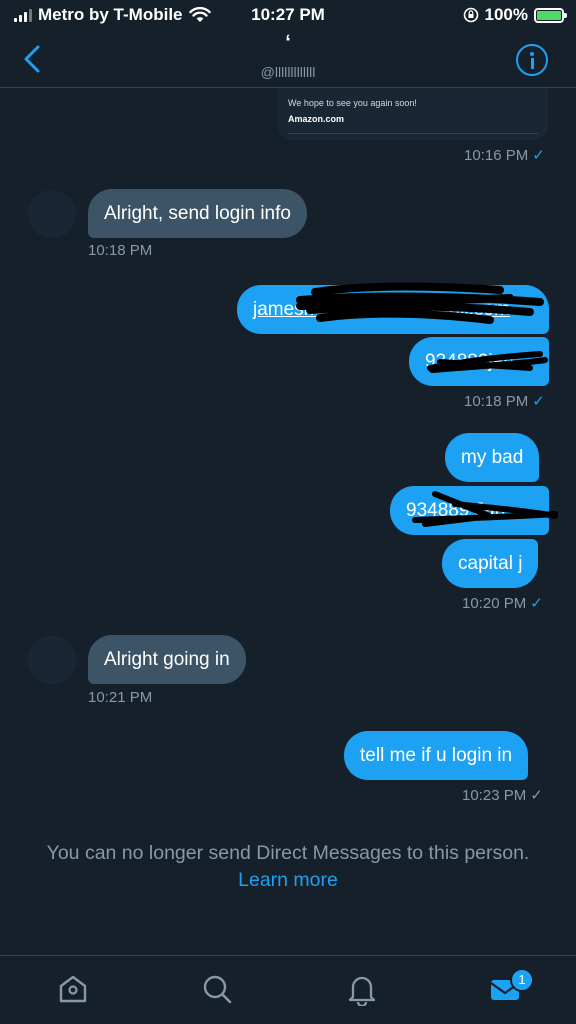 This screenshot has width=576, height=1024. I want to click on tab-bar: 1, so click(288, 989).